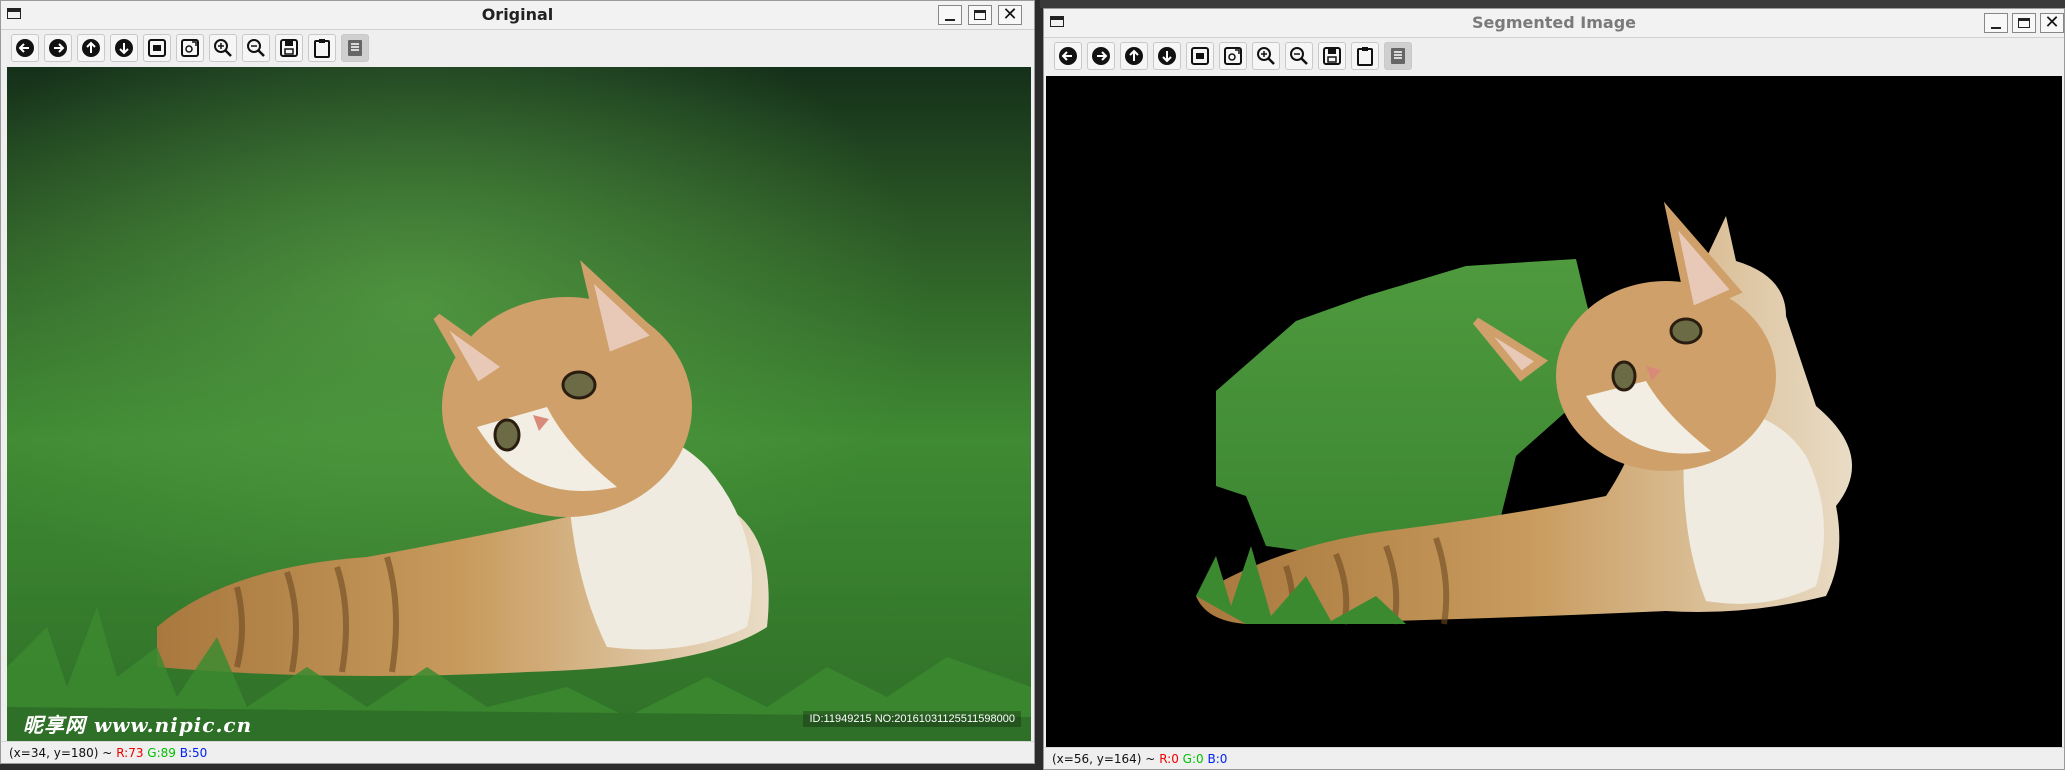 This screenshot has height=770, width=2065. What do you see at coordinates (138, 725) in the screenshot?
I see `watermark-logo: 昵享网 www.nipic.cn` at bounding box center [138, 725].